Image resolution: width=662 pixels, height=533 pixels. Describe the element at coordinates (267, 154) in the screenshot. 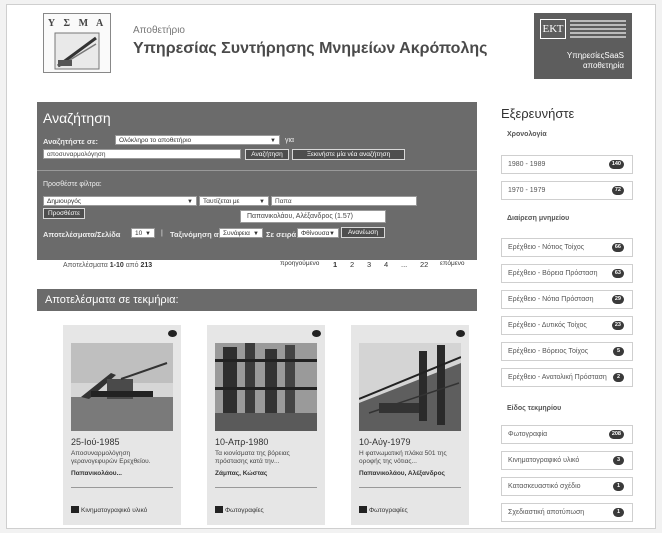

I see `search-button: Αναζήτηση` at that location.